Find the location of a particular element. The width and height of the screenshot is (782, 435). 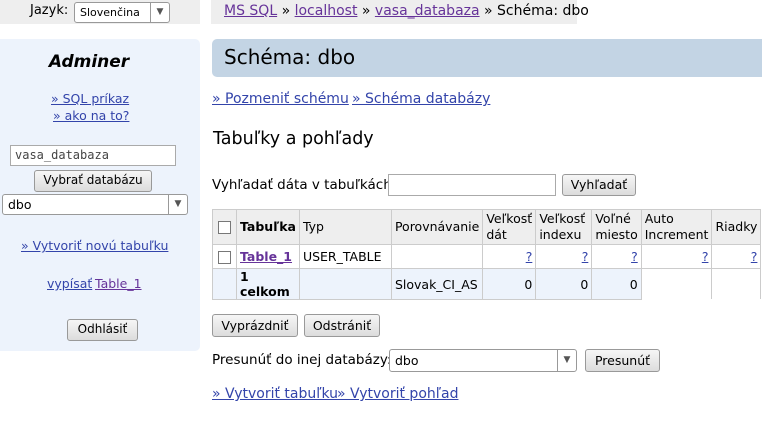

database-select: dbo ▼ is located at coordinates (95, 204).